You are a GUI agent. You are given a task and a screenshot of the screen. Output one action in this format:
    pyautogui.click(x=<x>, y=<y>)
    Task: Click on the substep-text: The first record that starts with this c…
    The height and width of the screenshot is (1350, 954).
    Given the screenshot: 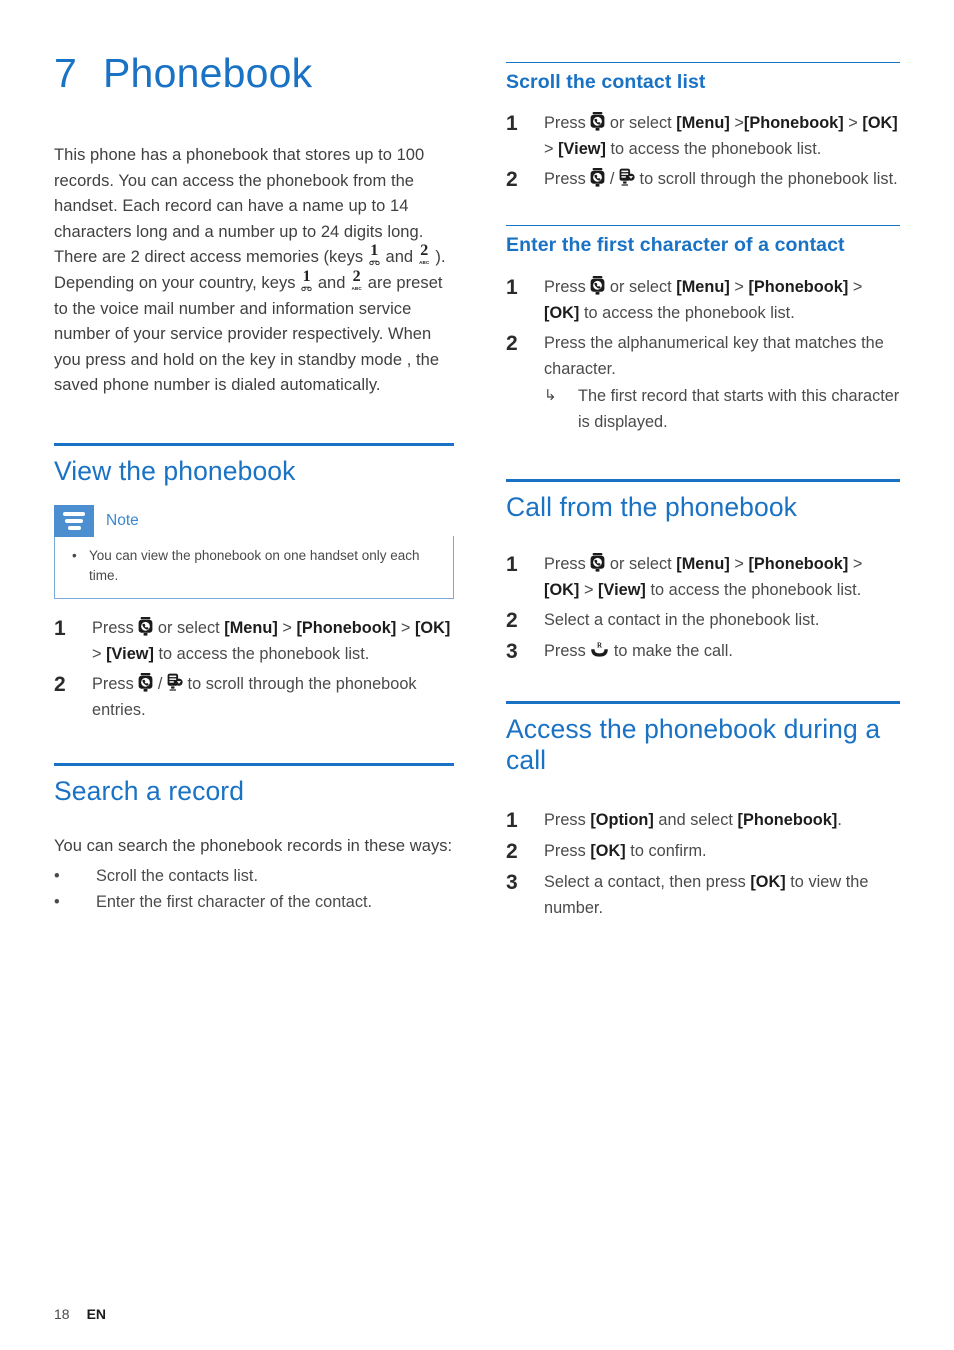 What is the action you would take?
    pyautogui.click(x=739, y=408)
    